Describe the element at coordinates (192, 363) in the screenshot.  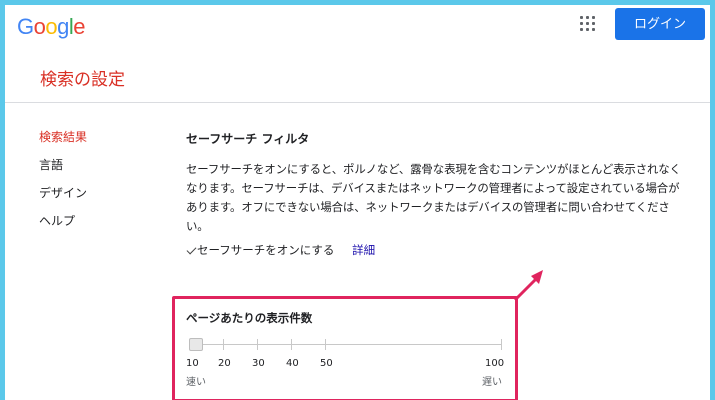
I see `tick-label: 10` at that location.